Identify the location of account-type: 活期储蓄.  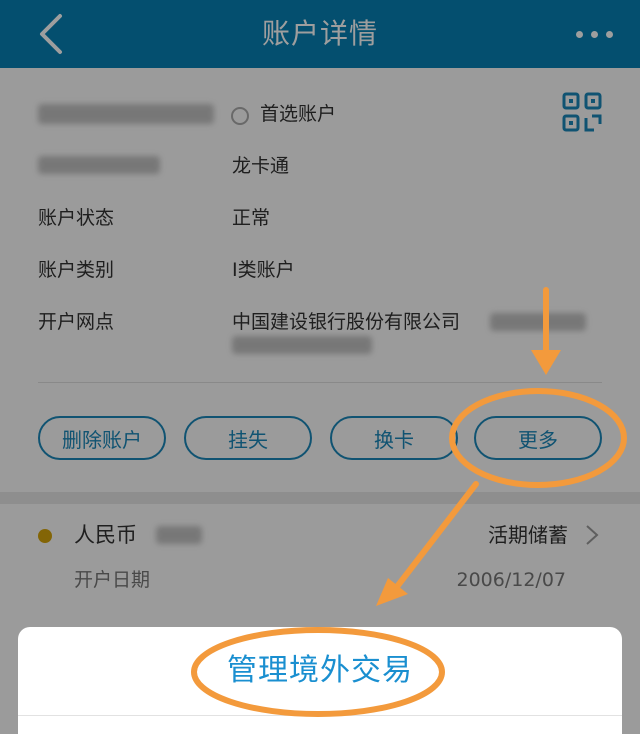
(528, 535).